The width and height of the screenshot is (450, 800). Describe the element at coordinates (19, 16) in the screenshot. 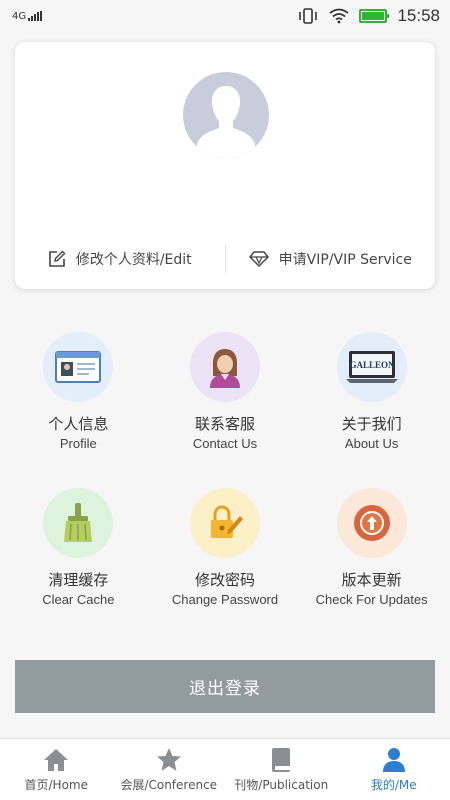

I see `network-type: 4G` at that location.